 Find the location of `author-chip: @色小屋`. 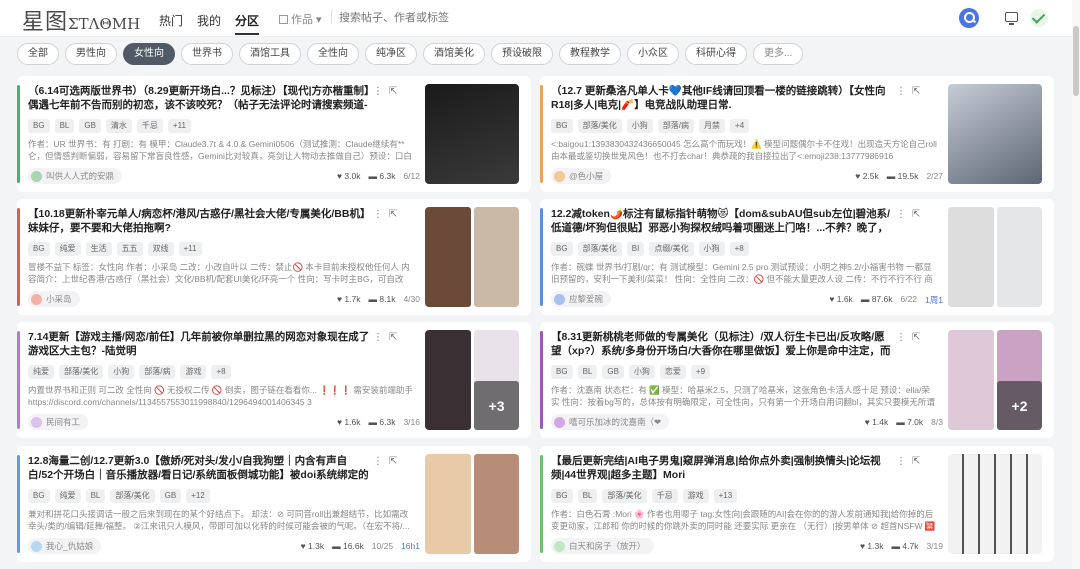

author-chip: @色小屋 is located at coordinates (581, 176).